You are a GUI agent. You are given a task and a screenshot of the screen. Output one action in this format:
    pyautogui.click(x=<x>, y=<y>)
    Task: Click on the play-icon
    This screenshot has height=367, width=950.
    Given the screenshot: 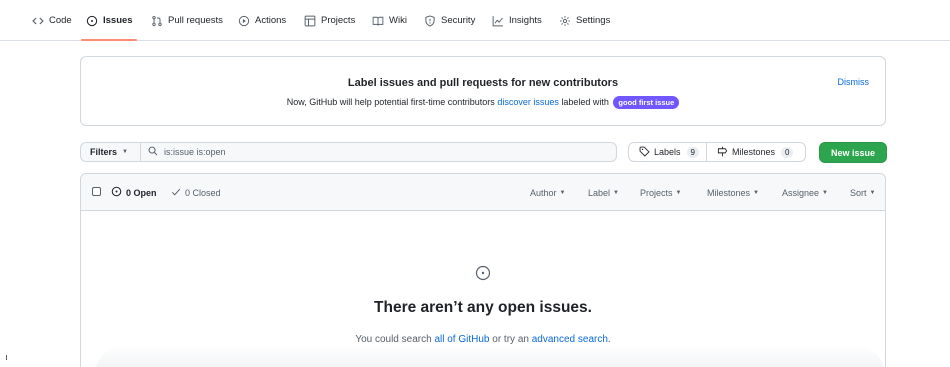 What is the action you would take?
    pyautogui.click(x=244, y=21)
    